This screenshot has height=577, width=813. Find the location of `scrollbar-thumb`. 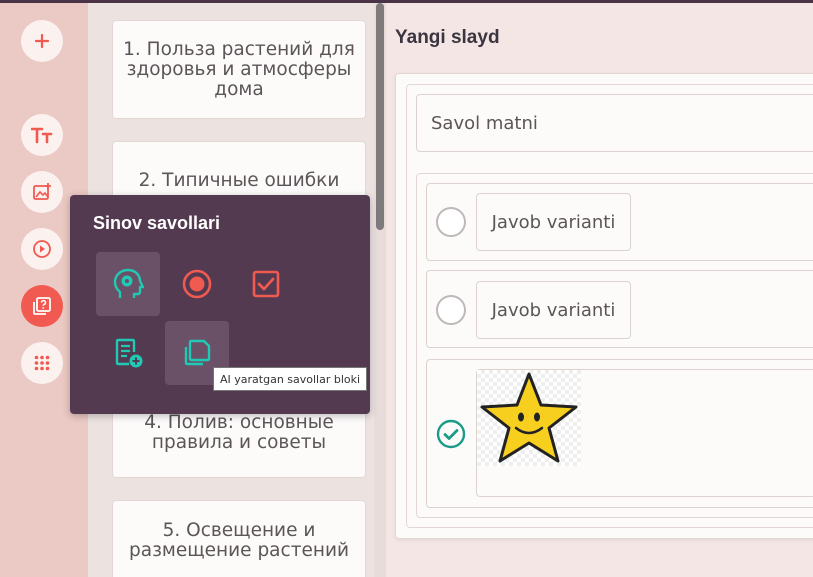

scrollbar-thumb is located at coordinates (380, 116).